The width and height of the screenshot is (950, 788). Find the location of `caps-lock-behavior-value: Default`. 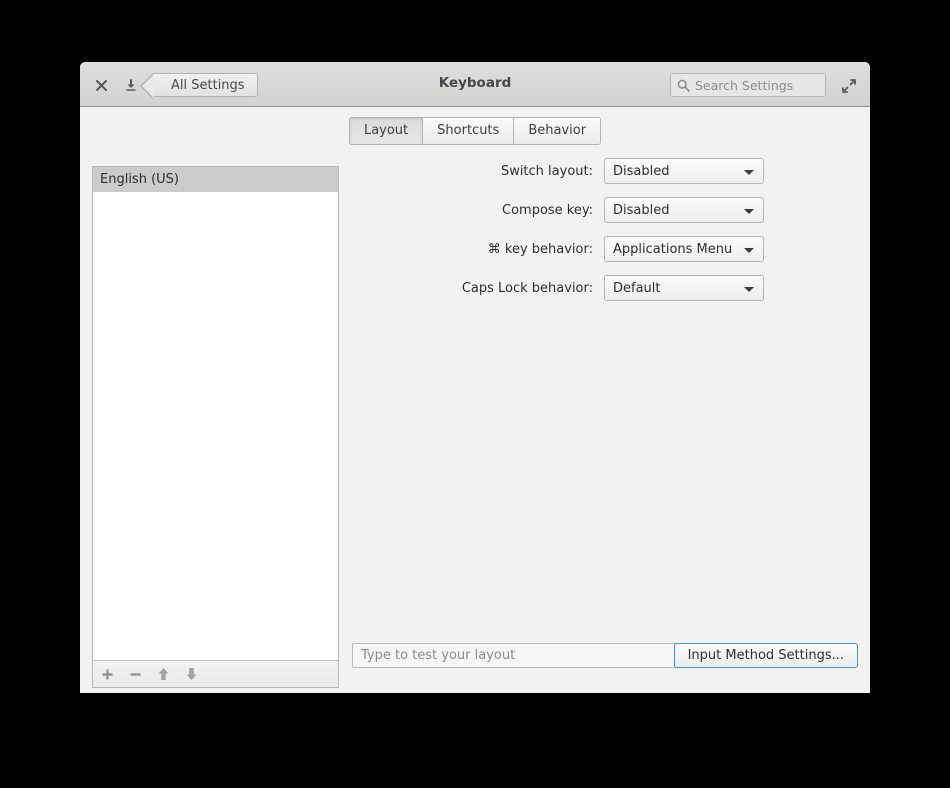

caps-lock-behavior-value: Default is located at coordinates (637, 288).